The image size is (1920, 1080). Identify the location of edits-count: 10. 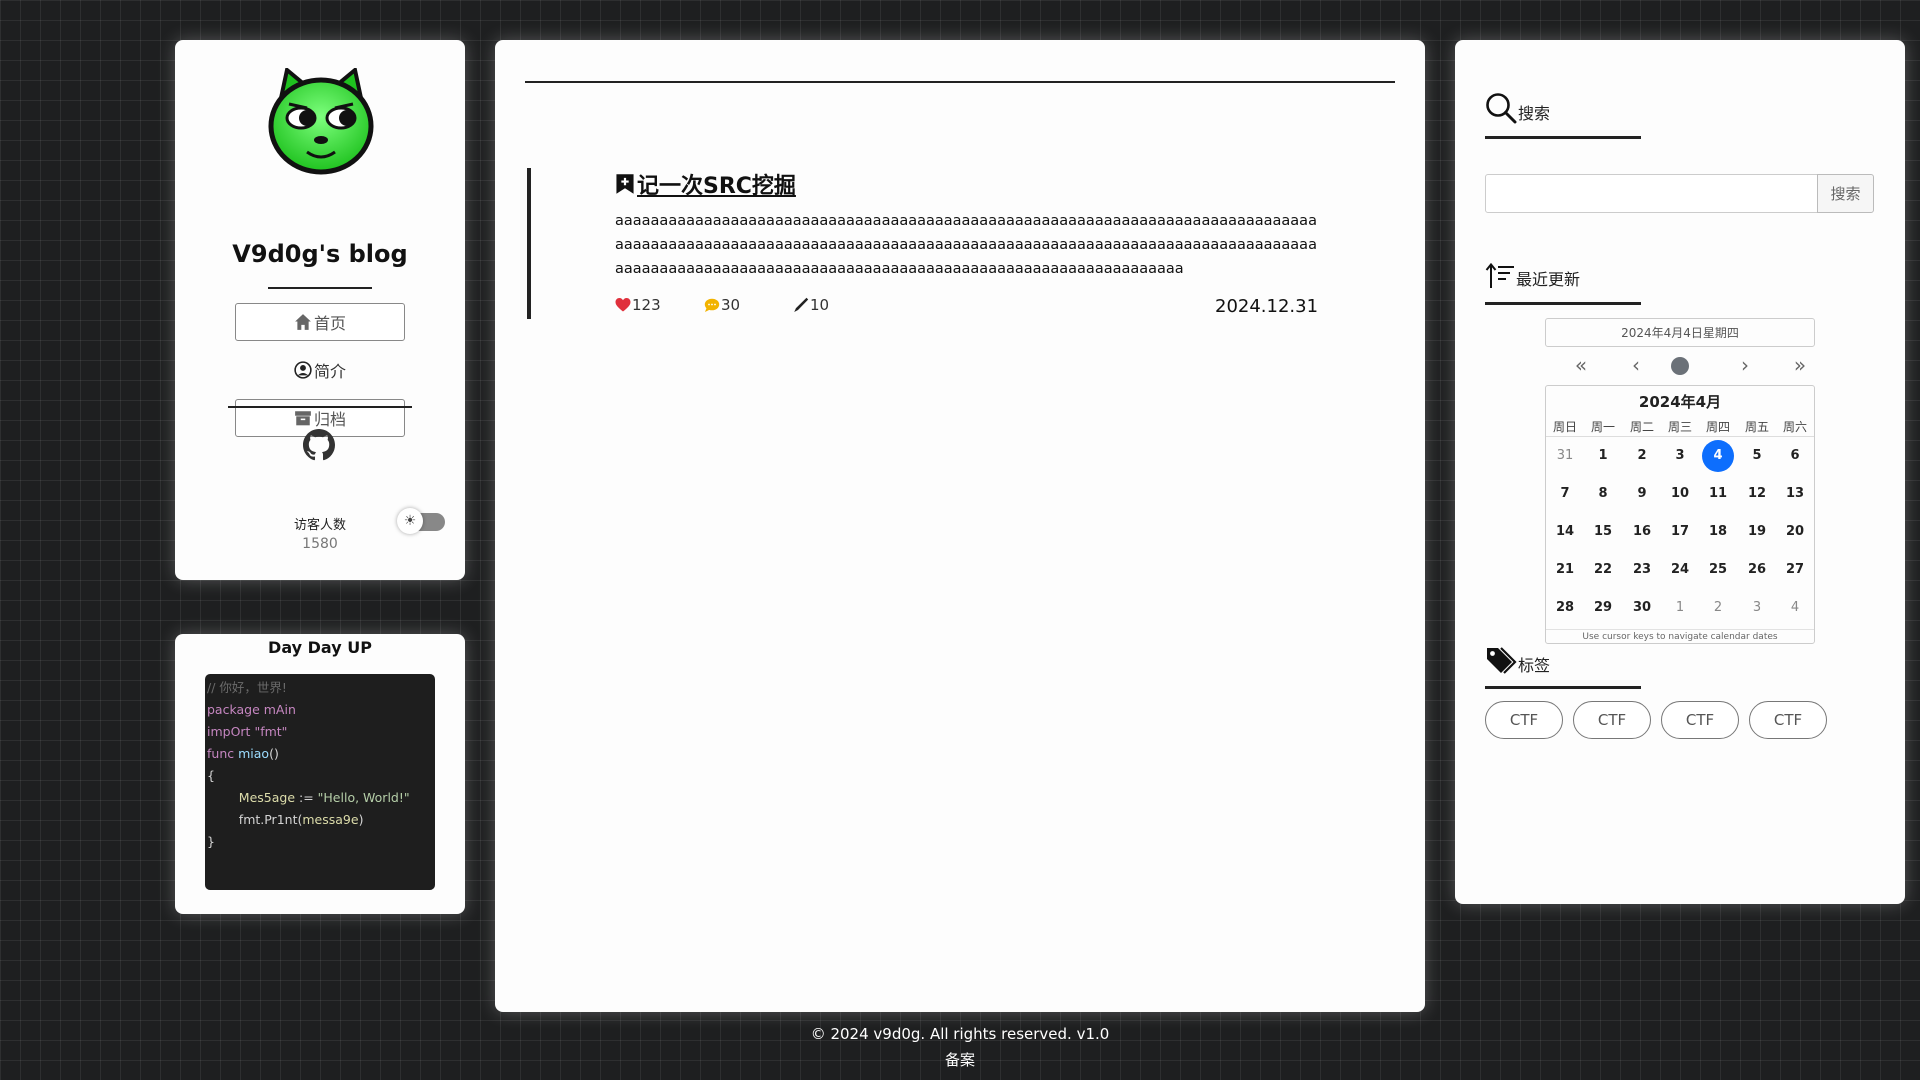
(811, 305).